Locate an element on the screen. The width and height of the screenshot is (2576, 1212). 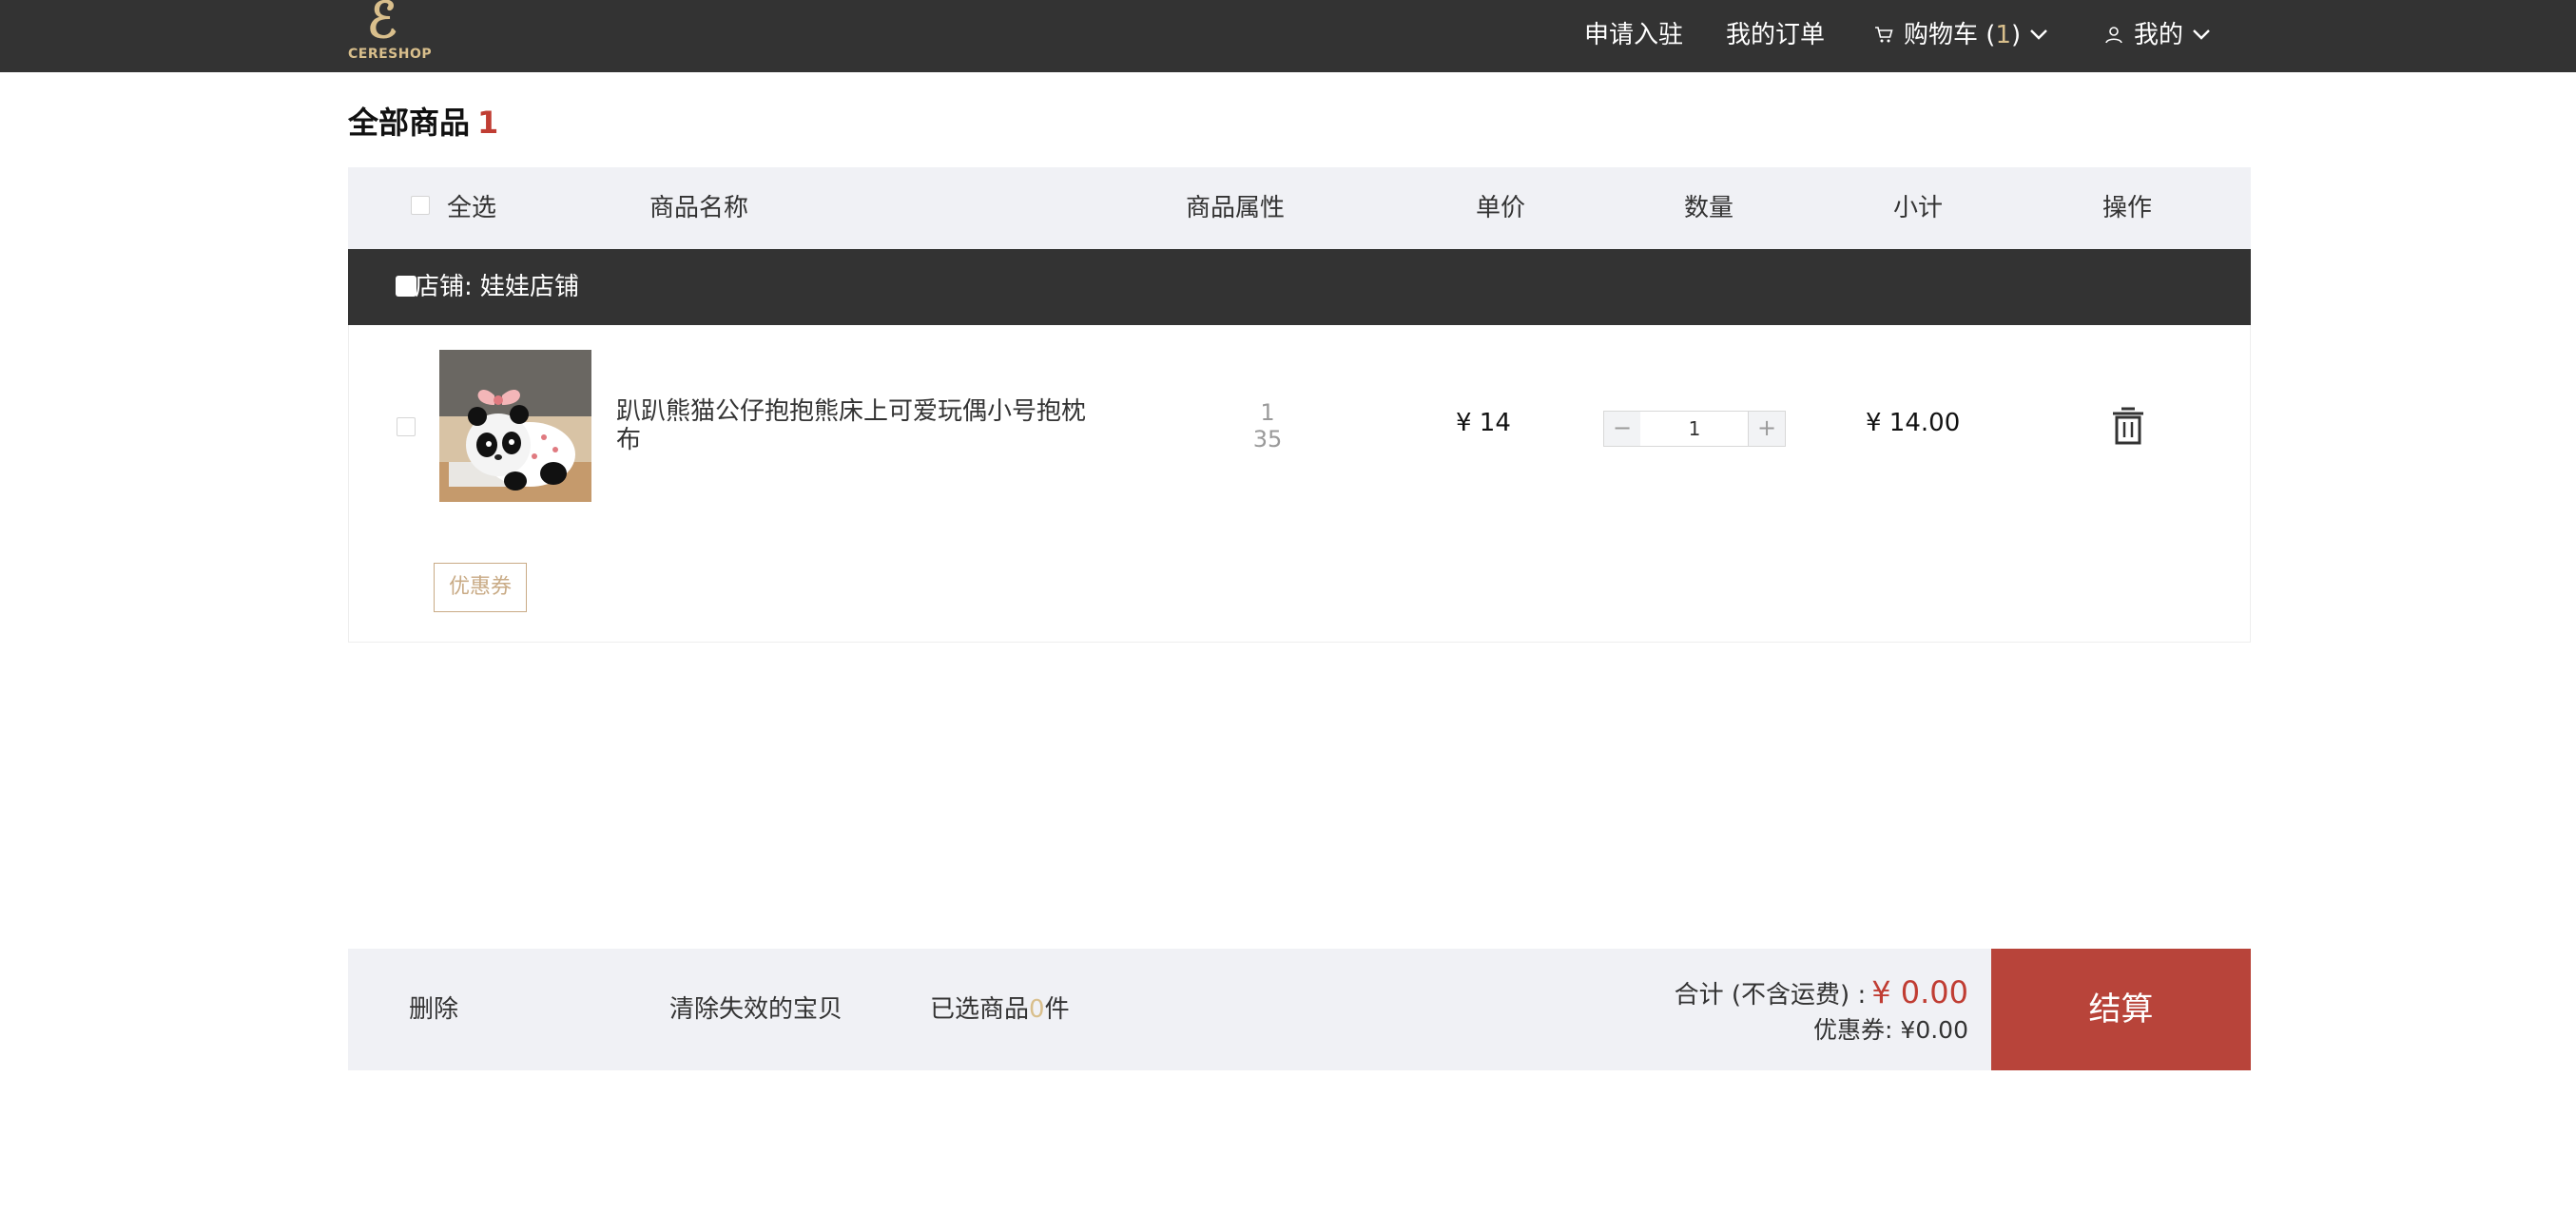
item-subtotal: ¥ 14.00 is located at coordinates (1913, 423).